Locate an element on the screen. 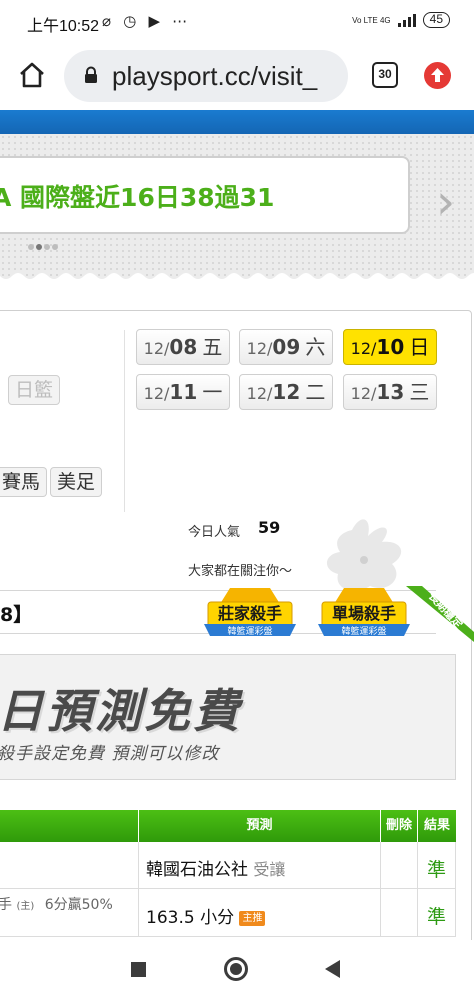 The width and height of the screenshot is (474, 1000). status-notification-icons: ⌀ ◷ ▶ ⋯ is located at coordinates (147, 21).